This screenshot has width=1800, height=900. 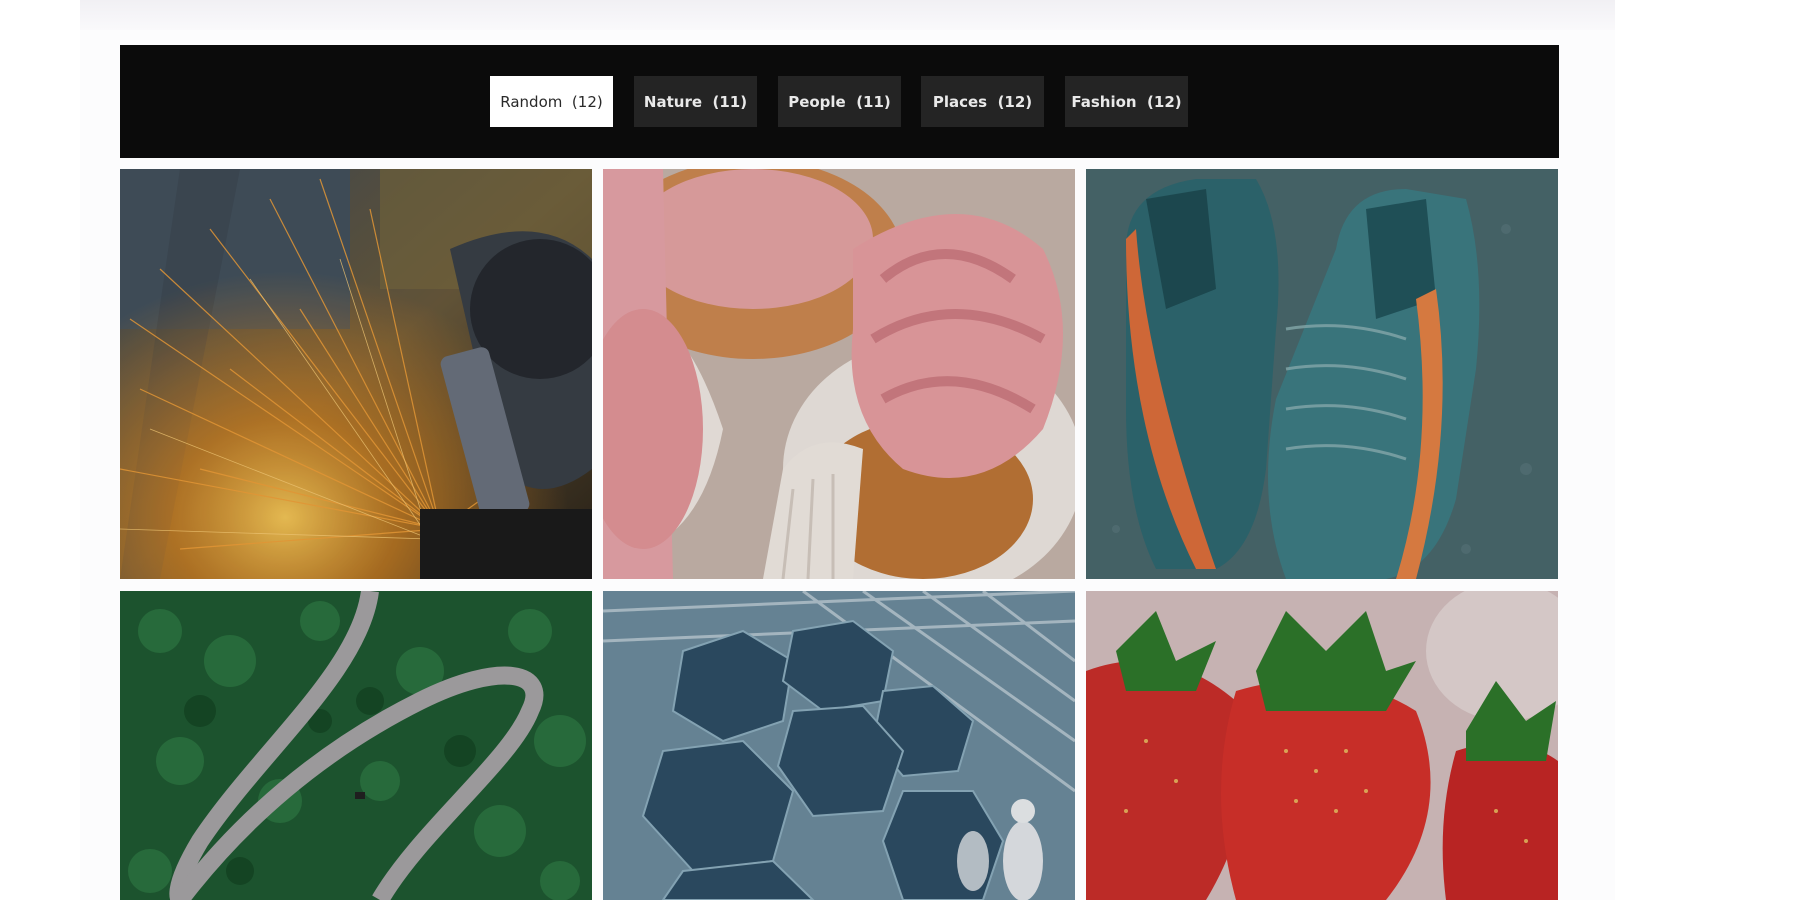 I want to click on gallery-item-grinder-sparks, so click(x=356, y=374).